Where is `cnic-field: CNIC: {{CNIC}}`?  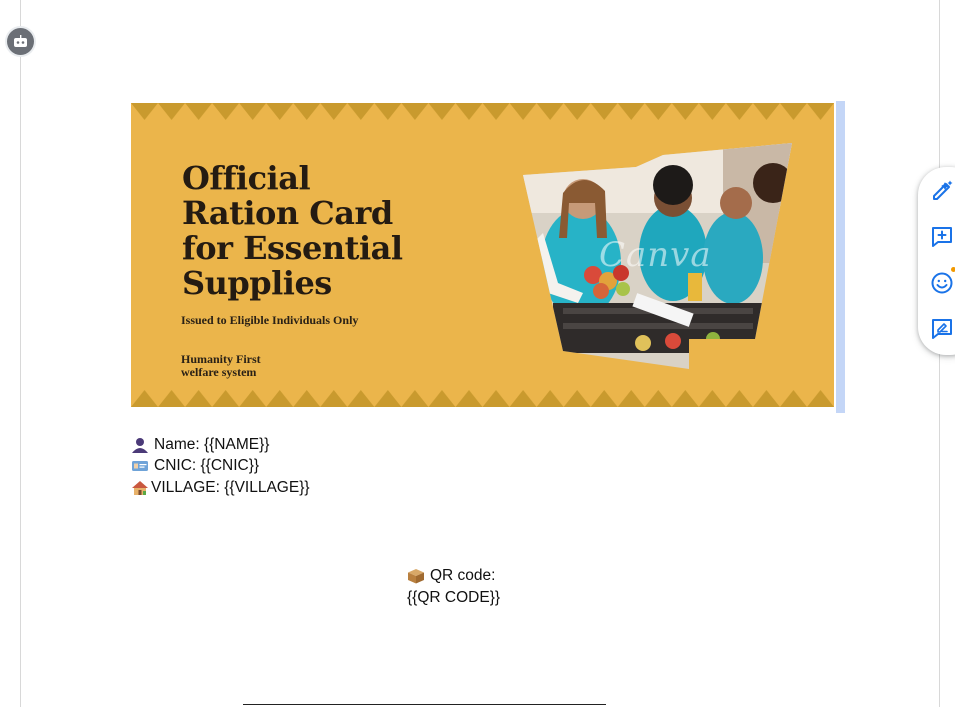 cnic-field: CNIC: {{CNIC}} is located at coordinates (195, 466).